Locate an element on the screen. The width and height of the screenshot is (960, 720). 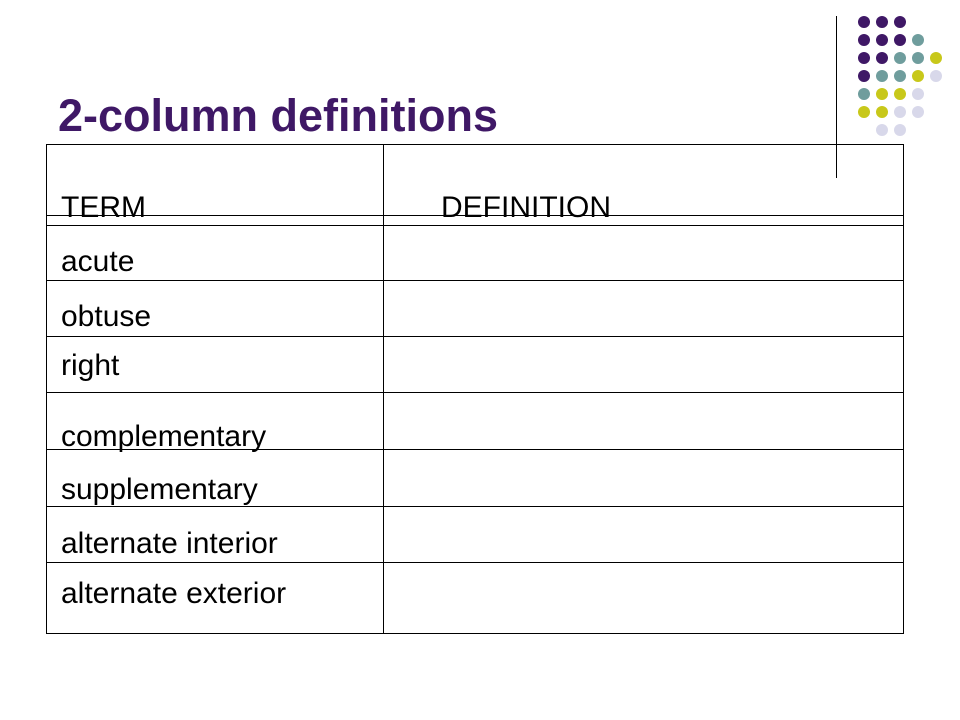
term-cell: acute is located at coordinates (98, 261).